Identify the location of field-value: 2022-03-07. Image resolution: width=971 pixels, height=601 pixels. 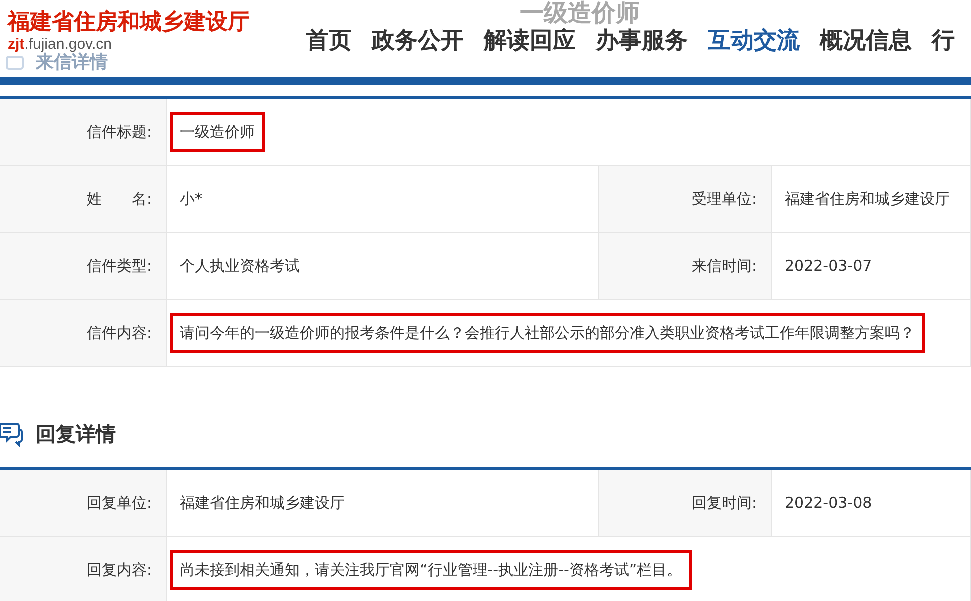
(829, 266).